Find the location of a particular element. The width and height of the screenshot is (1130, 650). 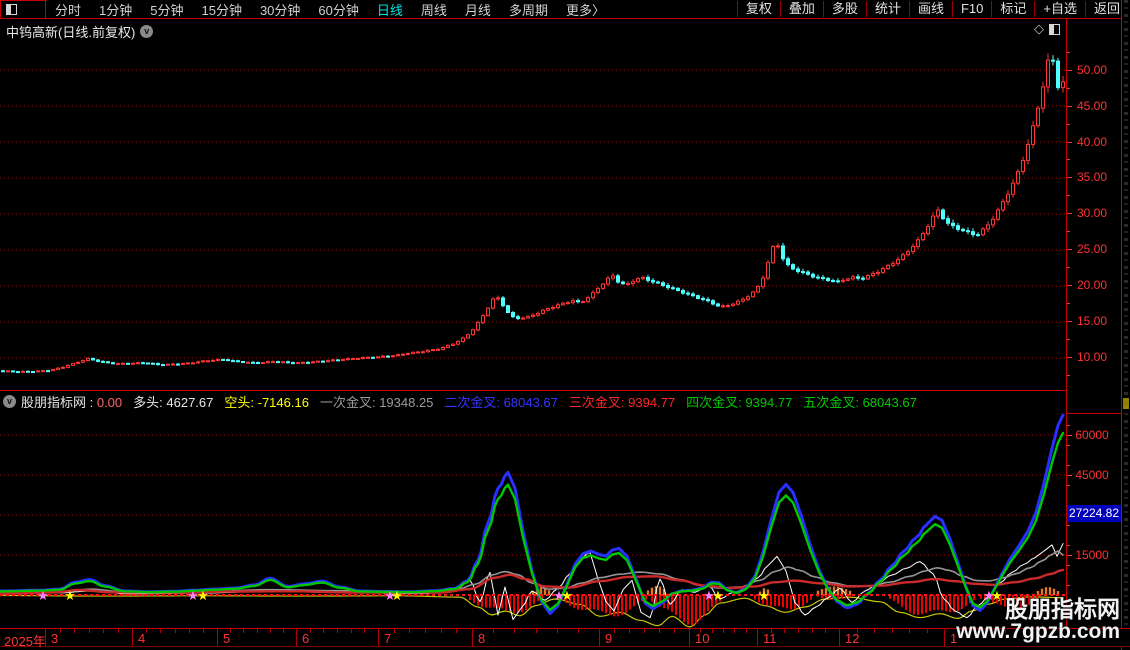

price-axis-label-1: 45.00 is located at coordinates (1092, 106).